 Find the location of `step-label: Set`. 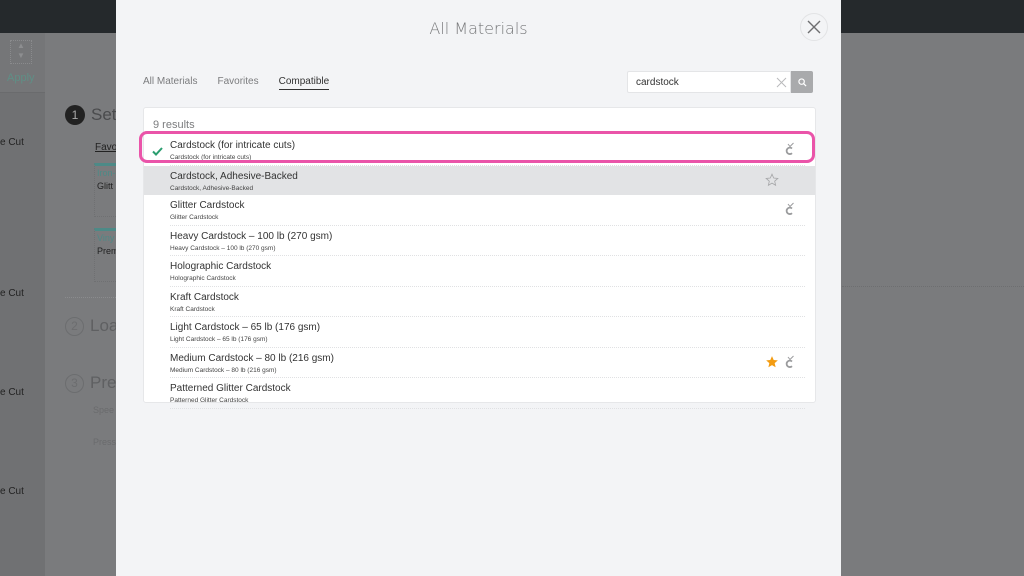

step-label: Set is located at coordinates (104, 114).